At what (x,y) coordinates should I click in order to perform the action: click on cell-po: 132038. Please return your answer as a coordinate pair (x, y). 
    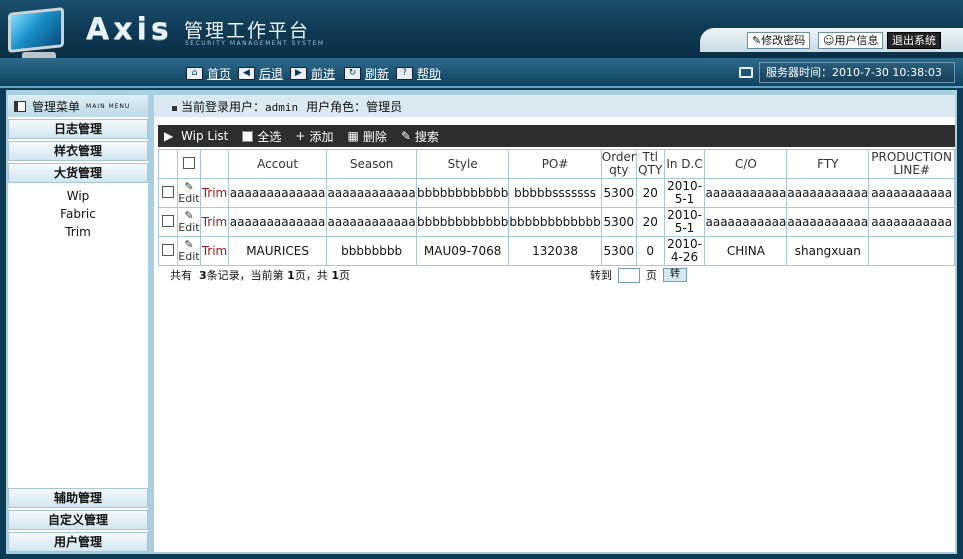
    Looking at the image, I should click on (555, 251).